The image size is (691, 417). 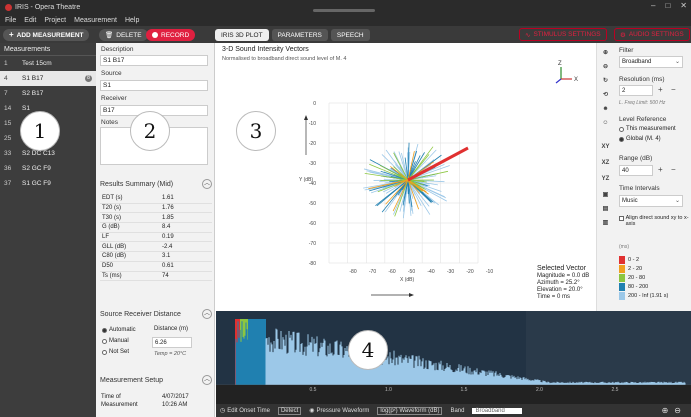 What do you see at coordinates (299, 35) in the screenshot?
I see `tab-parameters: PARAMETERS` at bounding box center [299, 35].